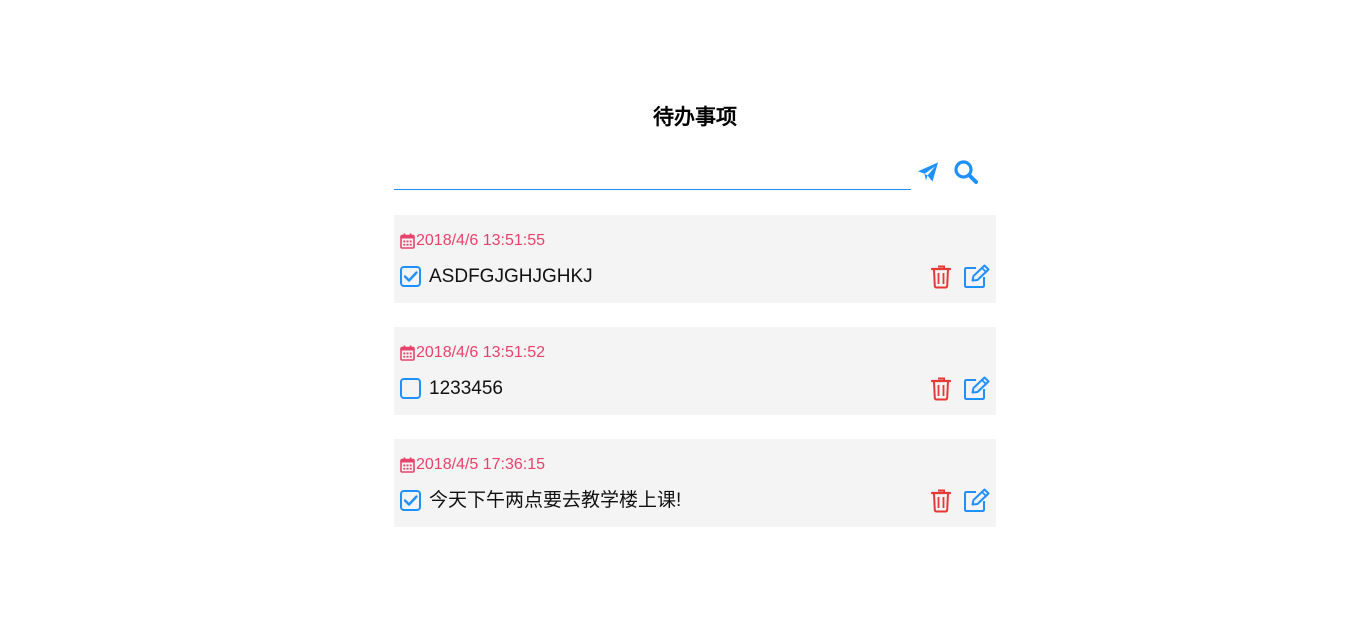  Describe the element at coordinates (481, 464) in the screenshot. I see `todo-date-text: 2018/4/5 17:36:15` at that location.